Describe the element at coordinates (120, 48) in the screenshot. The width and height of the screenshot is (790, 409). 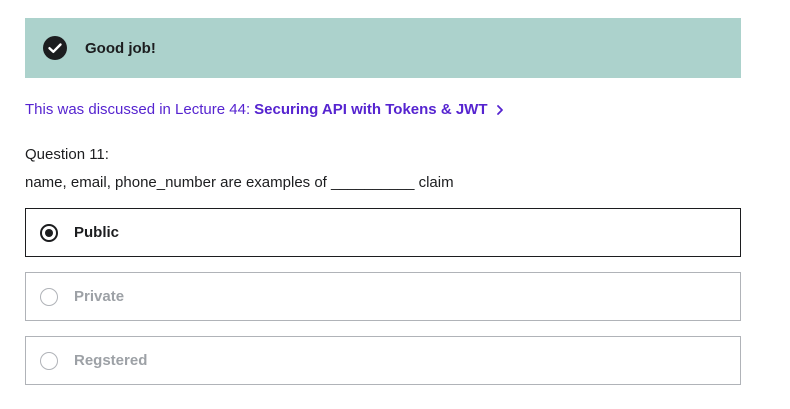
I see `result-message: Good job!` at that location.